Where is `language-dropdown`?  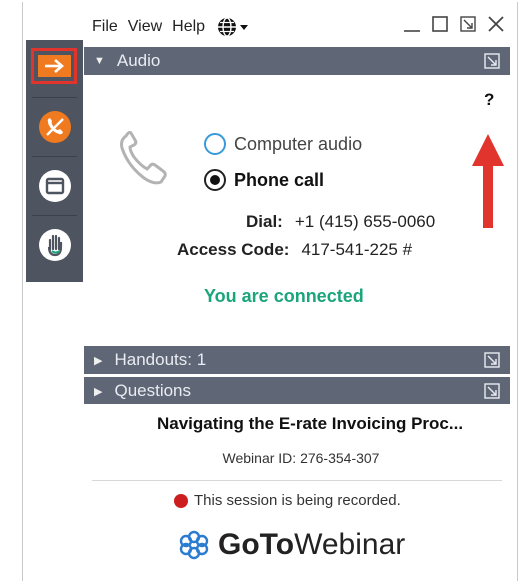 language-dropdown is located at coordinates (233, 27).